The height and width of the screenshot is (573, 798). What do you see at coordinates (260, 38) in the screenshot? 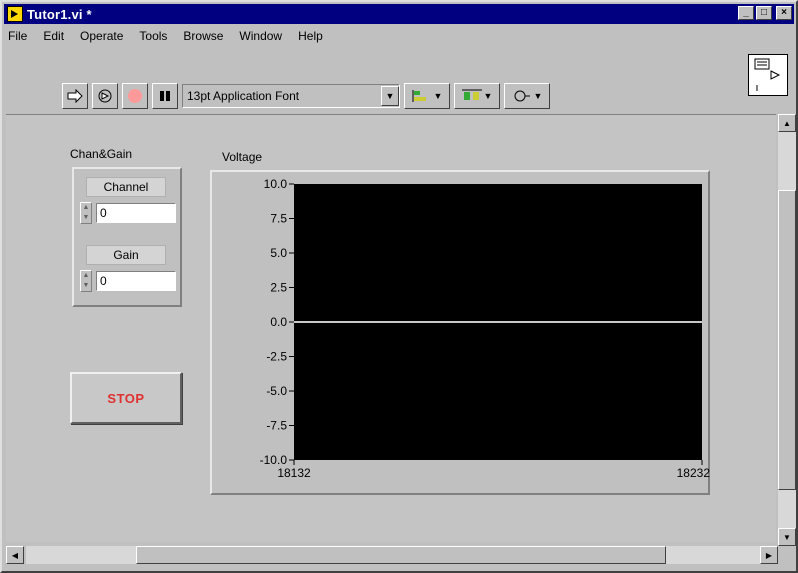
I see `menu-window: Window` at bounding box center [260, 38].